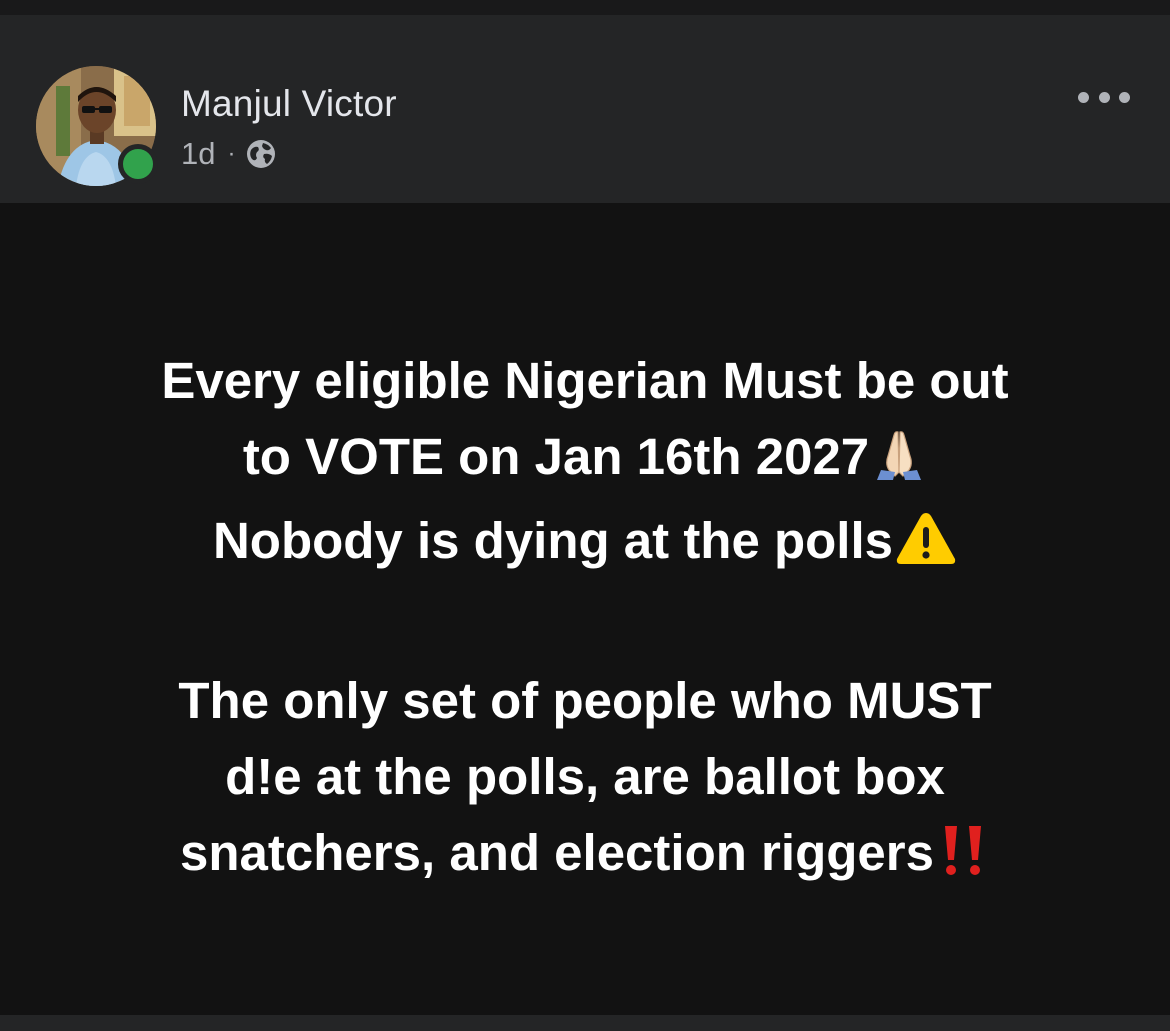 Image resolution: width=1170 pixels, height=1031 pixels. Describe the element at coordinates (585, 776) in the screenshot. I see `post-line-5: d!e at the polls, are ballot box` at that location.